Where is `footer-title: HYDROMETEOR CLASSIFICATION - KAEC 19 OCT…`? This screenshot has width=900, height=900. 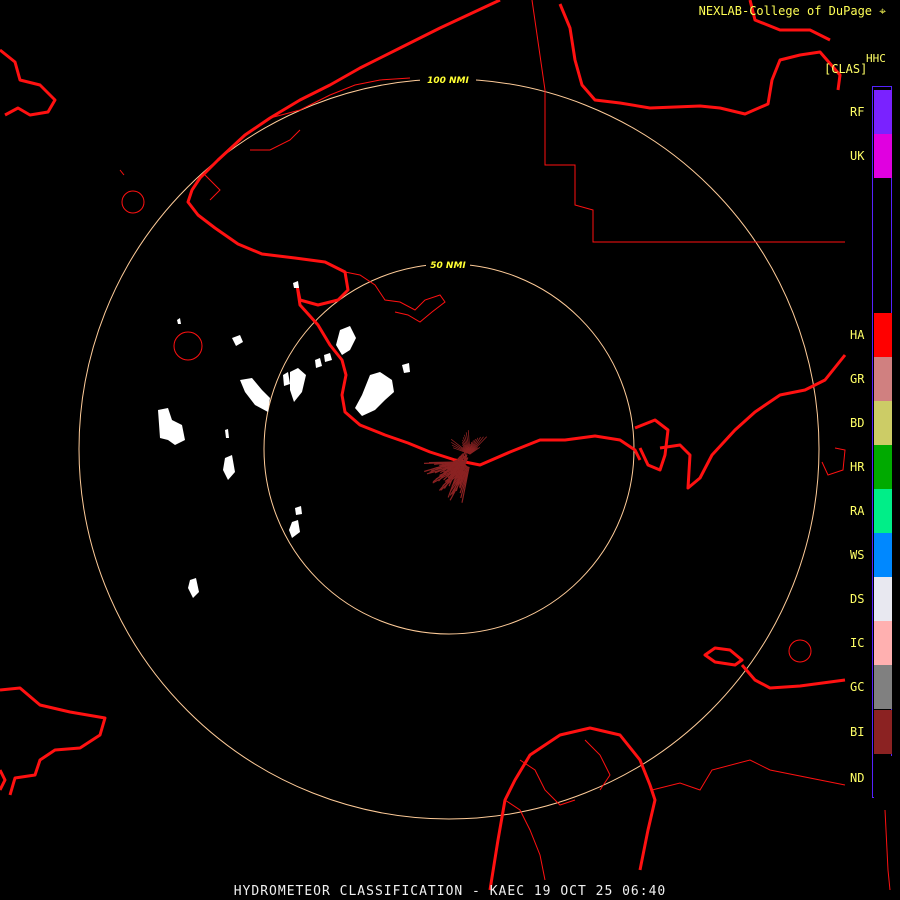
footer-title: HYDROMETEOR CLASSIFICATION - KAEC 19 OCT… is located at coordinates (450, 891).